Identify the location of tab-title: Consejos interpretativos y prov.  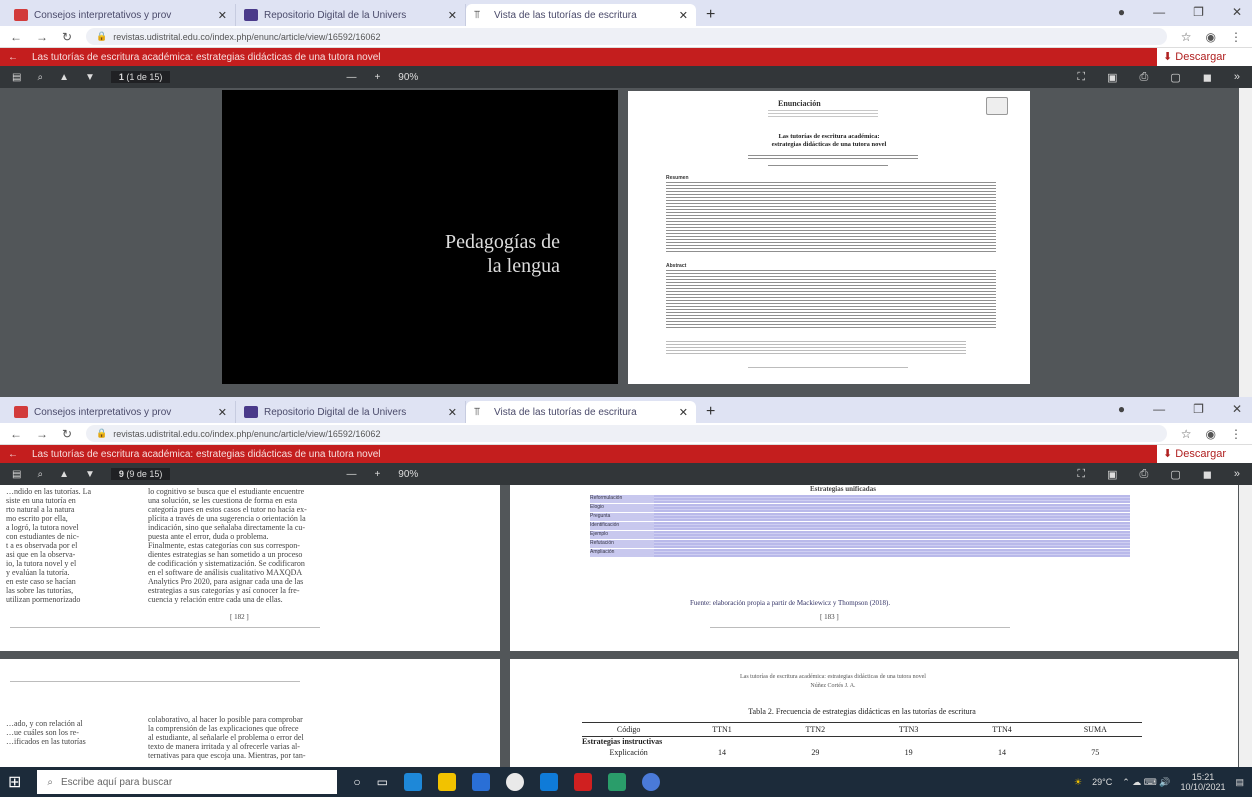
(103, 15).